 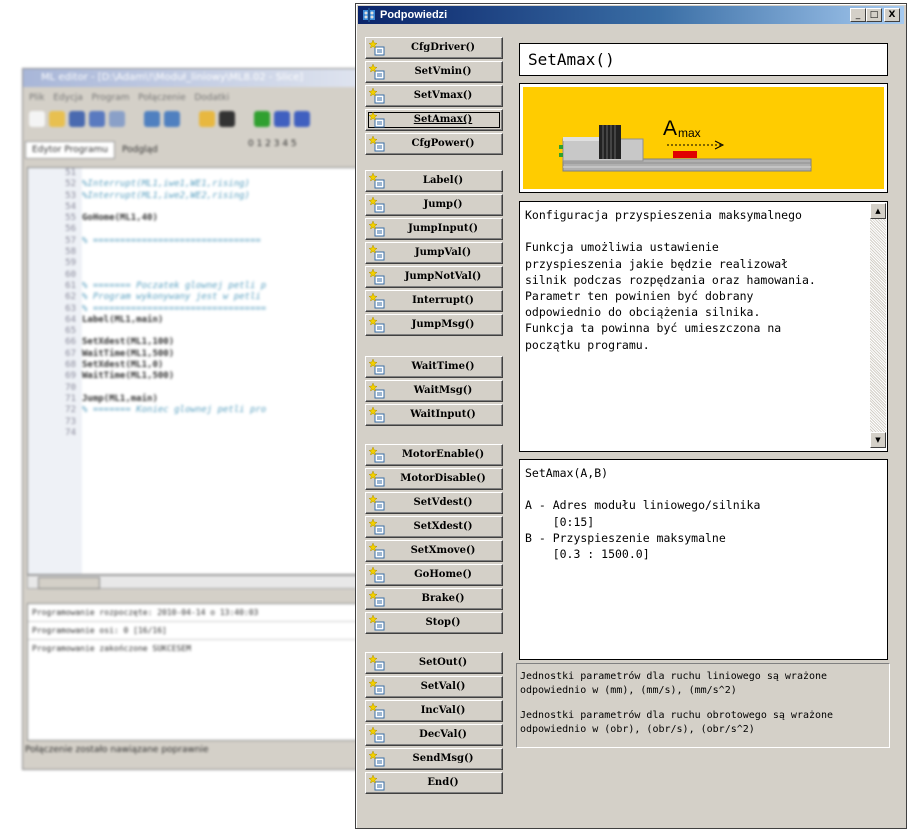 I want to click on code-text: SetXdest(ML1,0), so click(x=123, y=365).